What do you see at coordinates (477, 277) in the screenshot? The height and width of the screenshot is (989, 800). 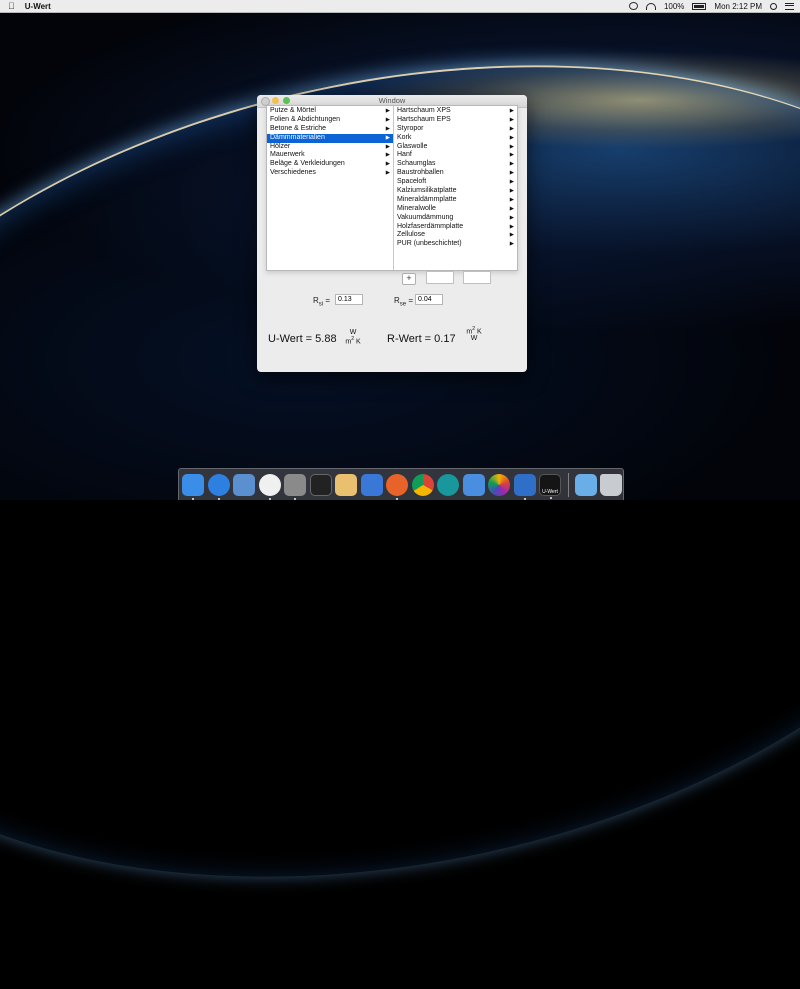 I see `layer-lambda-field` at bounding box center [477, 277].